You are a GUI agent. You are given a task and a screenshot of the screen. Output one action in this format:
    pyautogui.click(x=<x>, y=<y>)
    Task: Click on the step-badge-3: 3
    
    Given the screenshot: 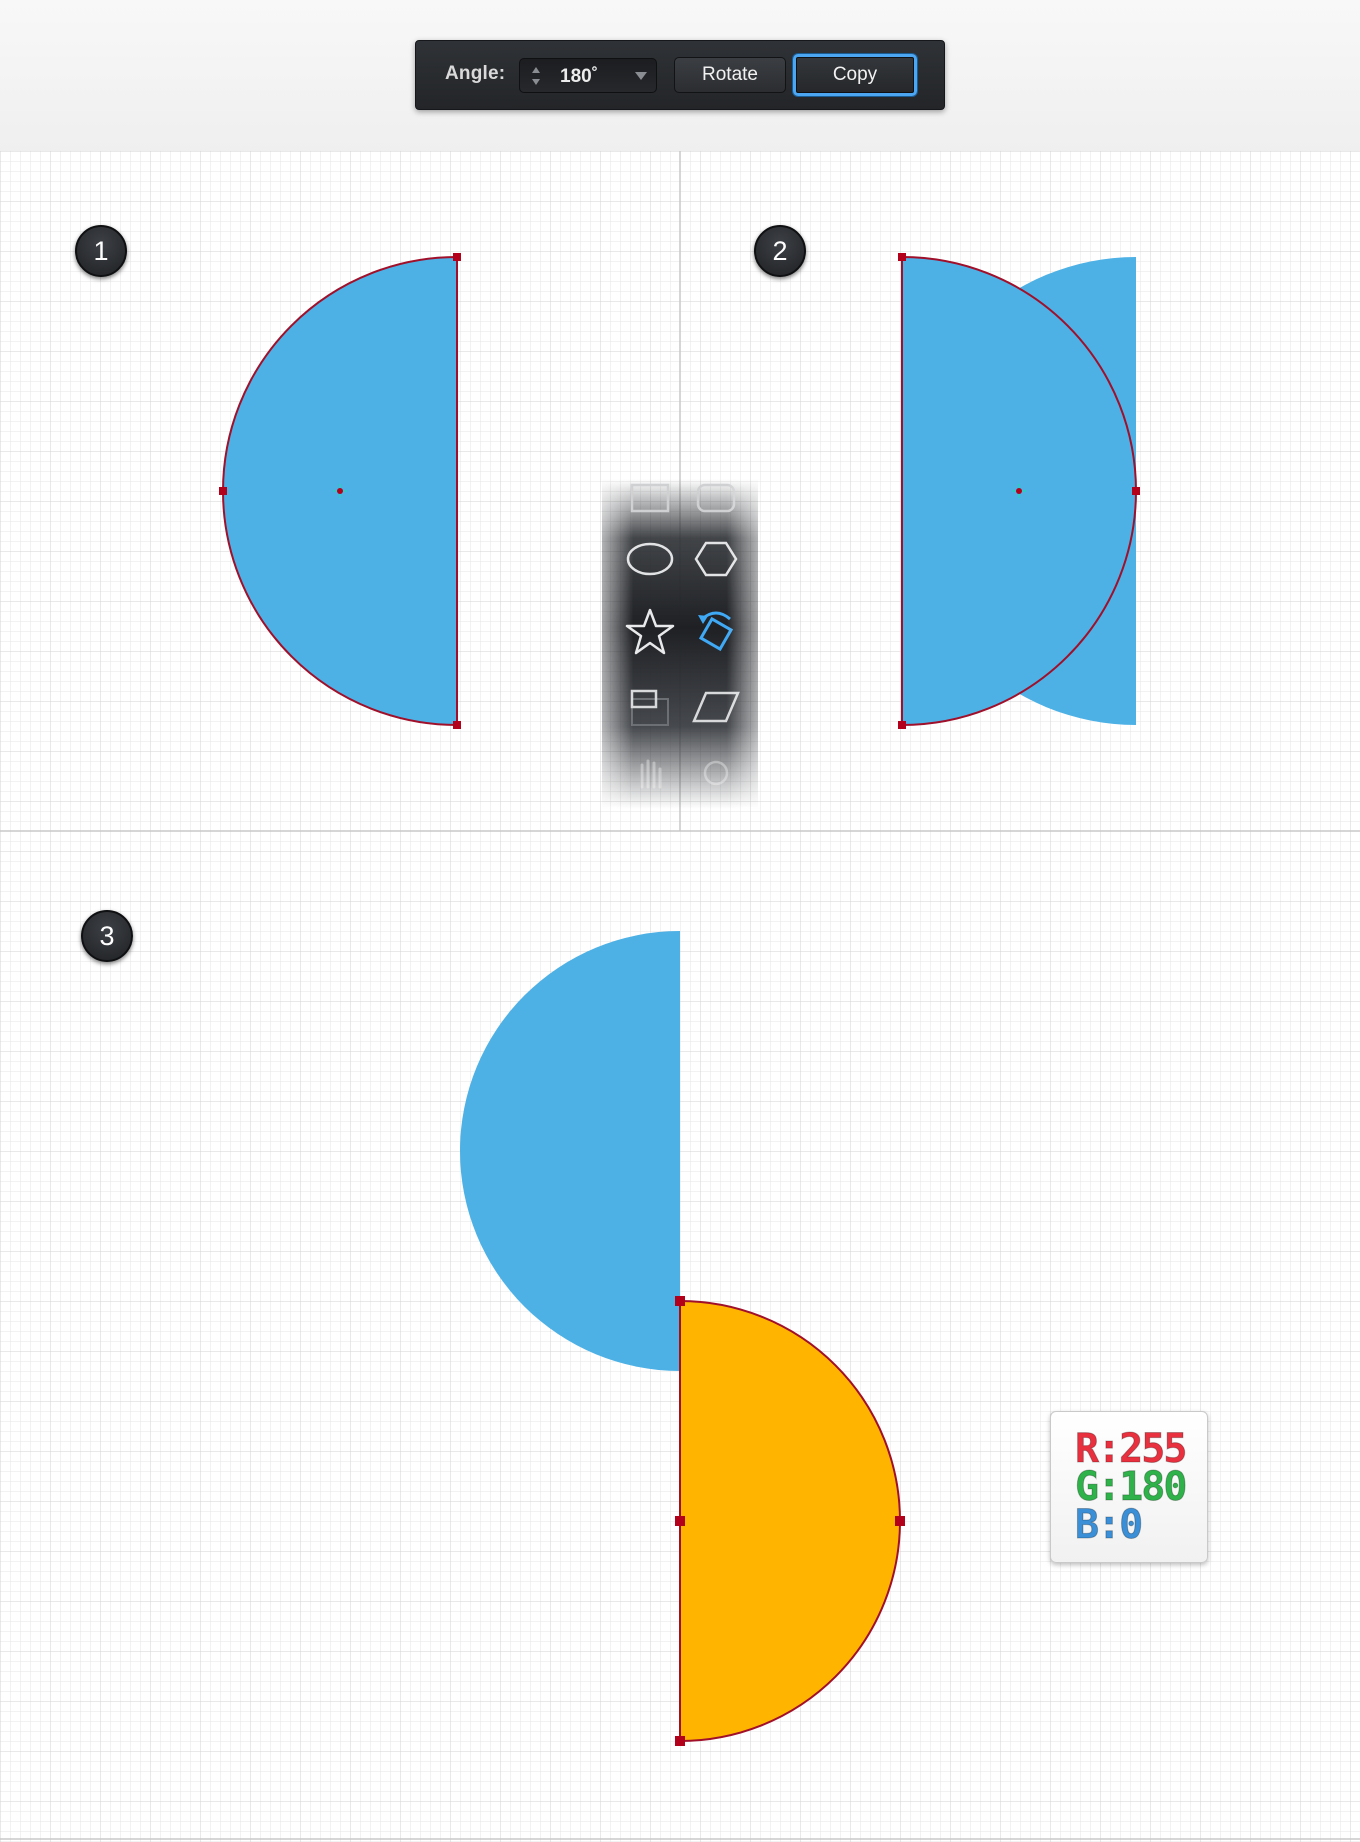 What is the action you would take?
    pyautogui.click(x=107, y=936)
    